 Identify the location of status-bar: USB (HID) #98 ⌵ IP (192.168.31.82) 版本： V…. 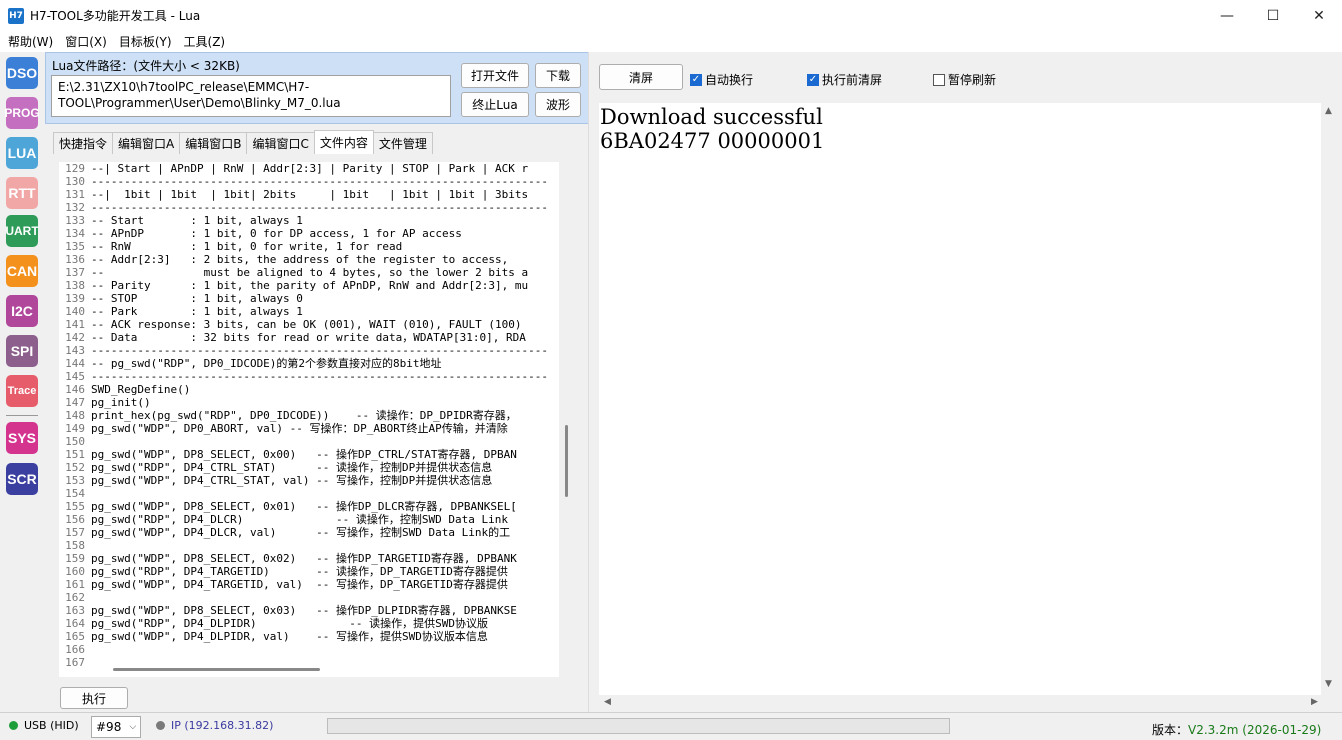
(671, 726).